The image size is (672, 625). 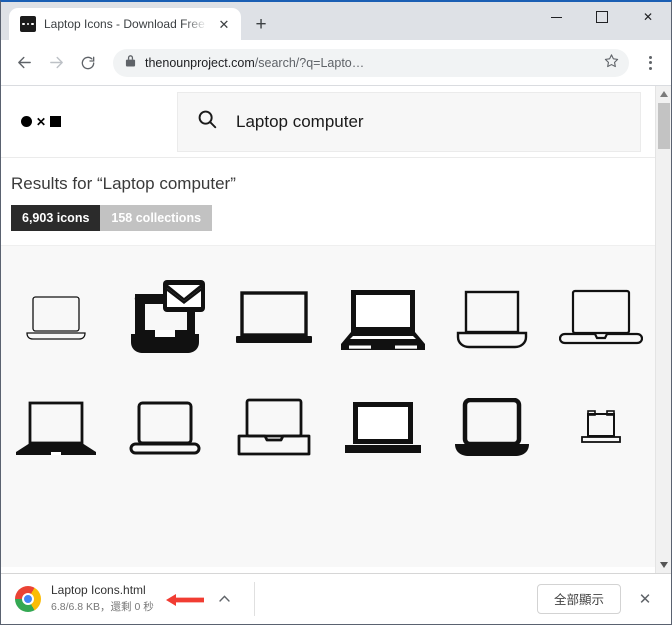 I want to click on results-heading: Results for “Laptop computer”, so click(x=123, y=183).